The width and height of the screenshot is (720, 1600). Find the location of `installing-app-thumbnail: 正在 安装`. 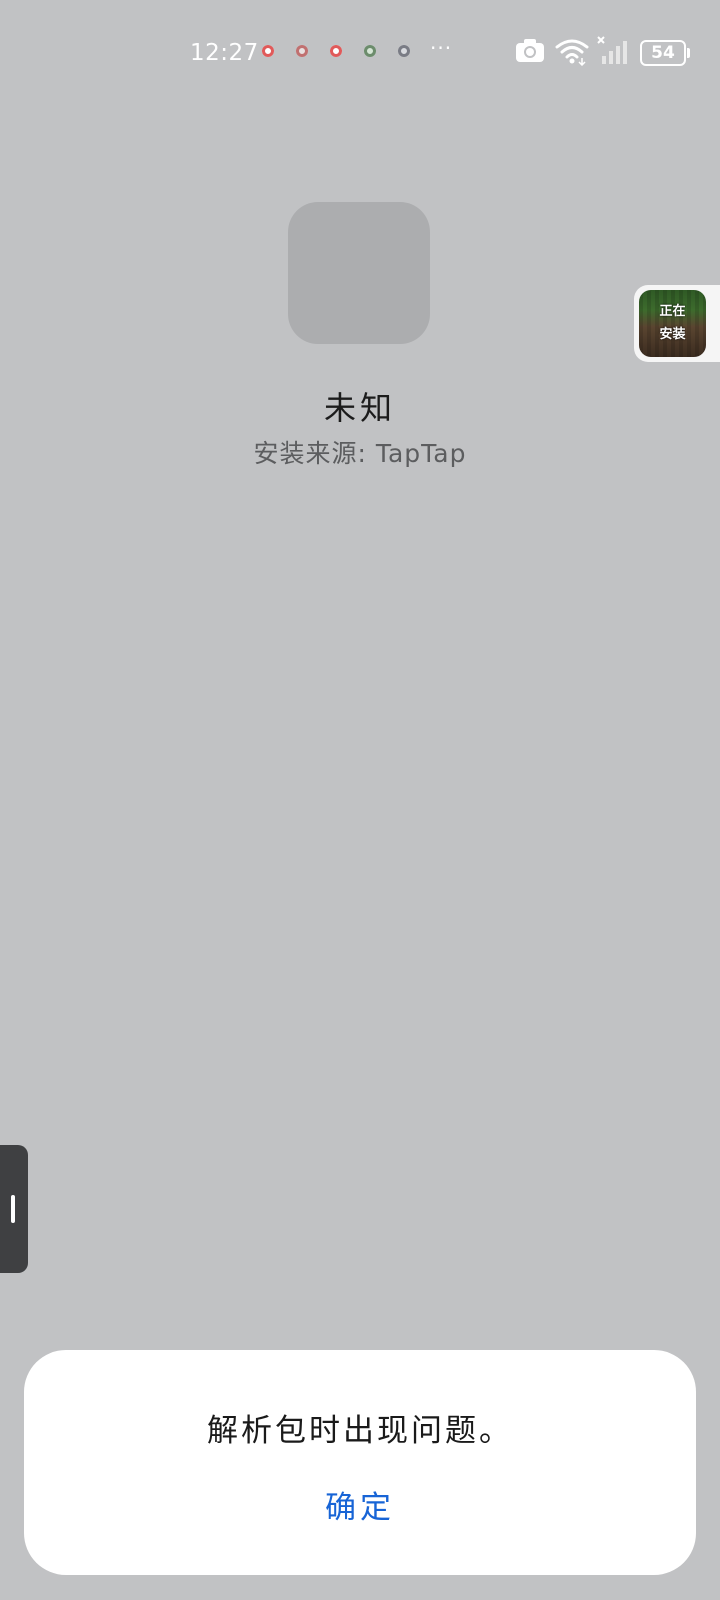

installing-app-thumbnail: 正在 安装 is located at coordinates (672, 323).